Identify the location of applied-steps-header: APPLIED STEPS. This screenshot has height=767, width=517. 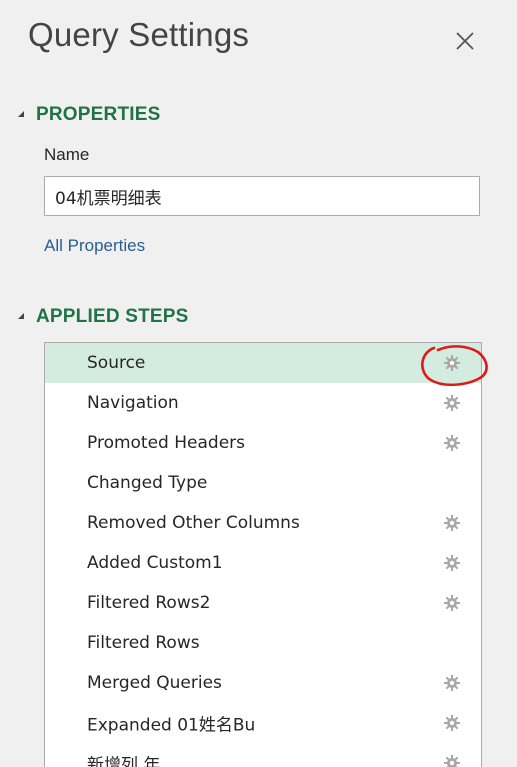
(112, 316).